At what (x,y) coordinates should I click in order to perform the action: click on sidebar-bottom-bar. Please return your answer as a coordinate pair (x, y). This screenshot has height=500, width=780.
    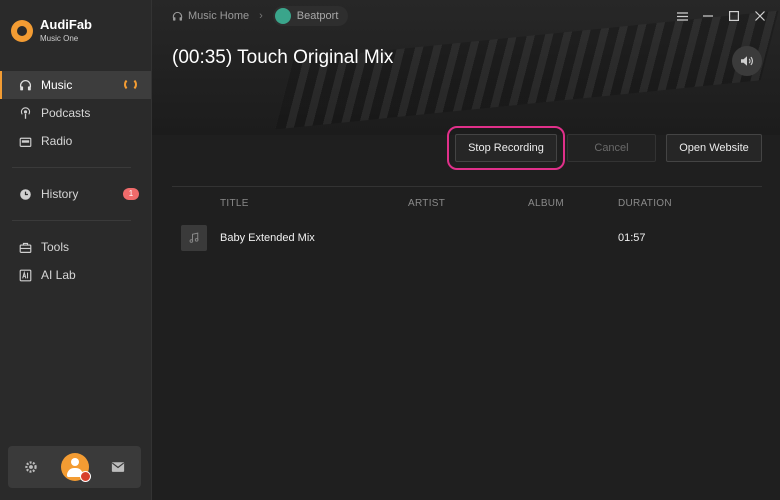
    Looking at the image, I should click on (74, 467).